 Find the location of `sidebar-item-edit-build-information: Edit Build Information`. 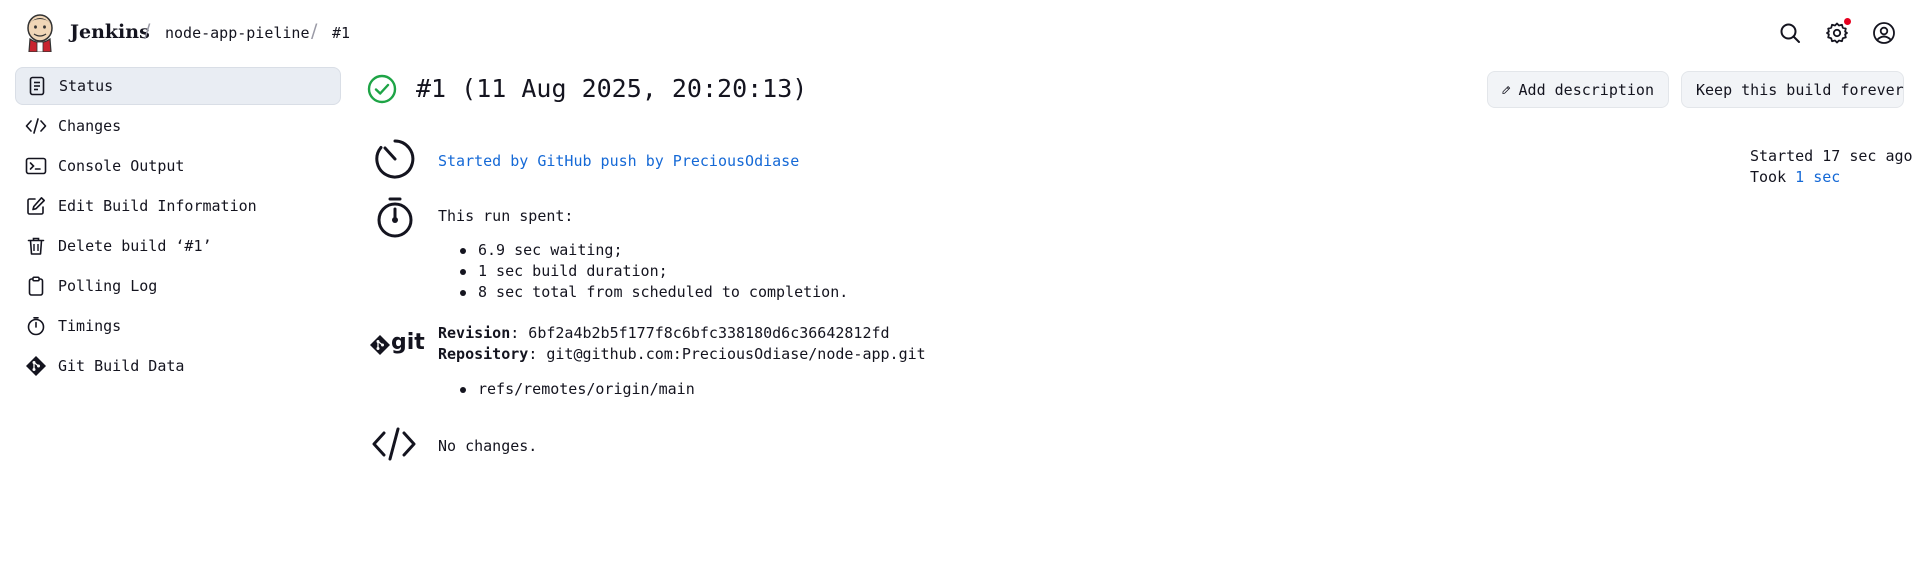

sidebar-item-edit-build-information: Edit Build Information is located at coordinates (178, 206).